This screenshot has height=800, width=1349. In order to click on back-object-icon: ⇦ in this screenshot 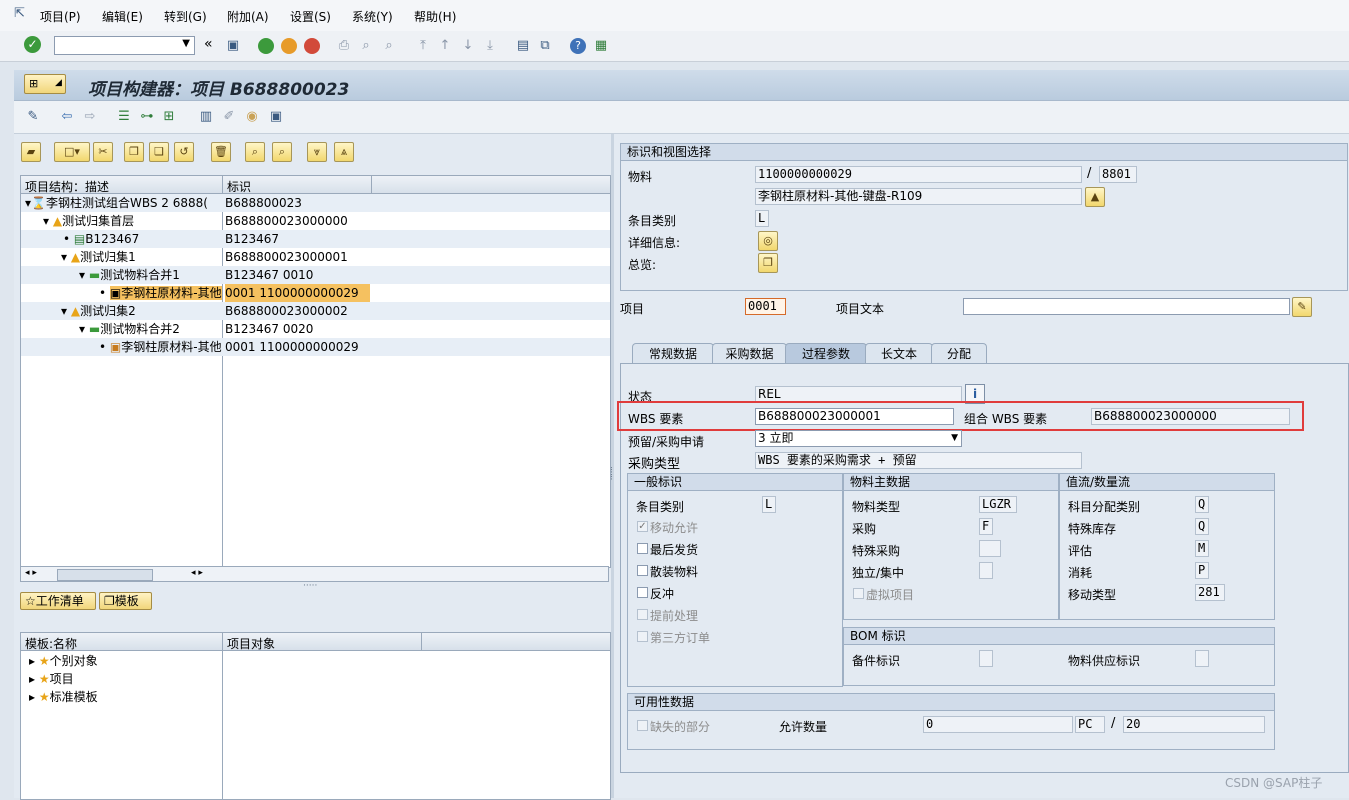, I will do `click(67, 117)`.